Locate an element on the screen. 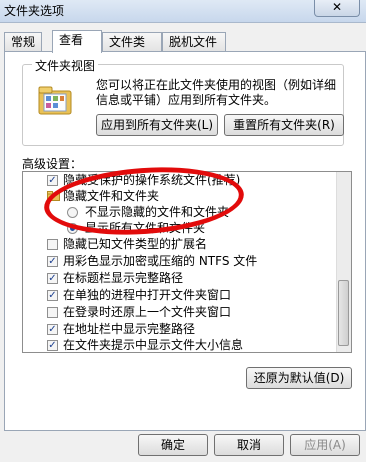 This screenshot has height=462, width=366. apply-to-all-folders-button: 应用到所有文件夹(L) is located at coordinates (157, 125).